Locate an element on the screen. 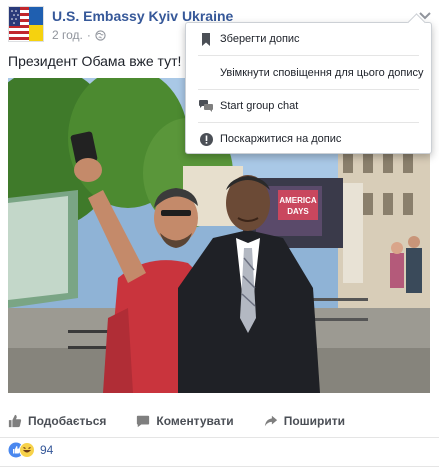  ukraine-flag-icon is located at coordinates (36, 24).